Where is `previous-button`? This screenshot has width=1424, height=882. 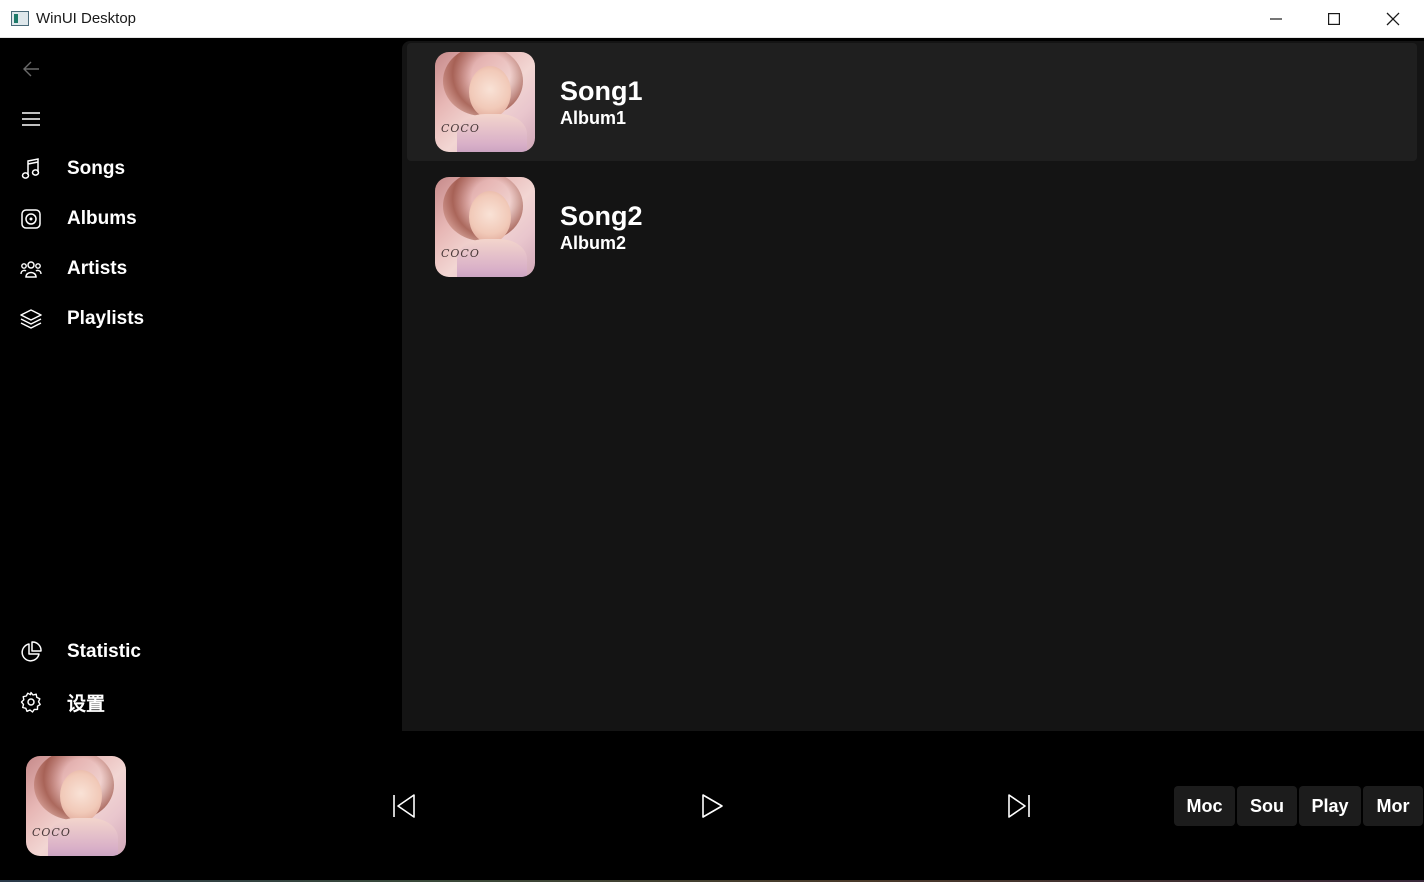 previous-button is located at coordinates (404, 806).